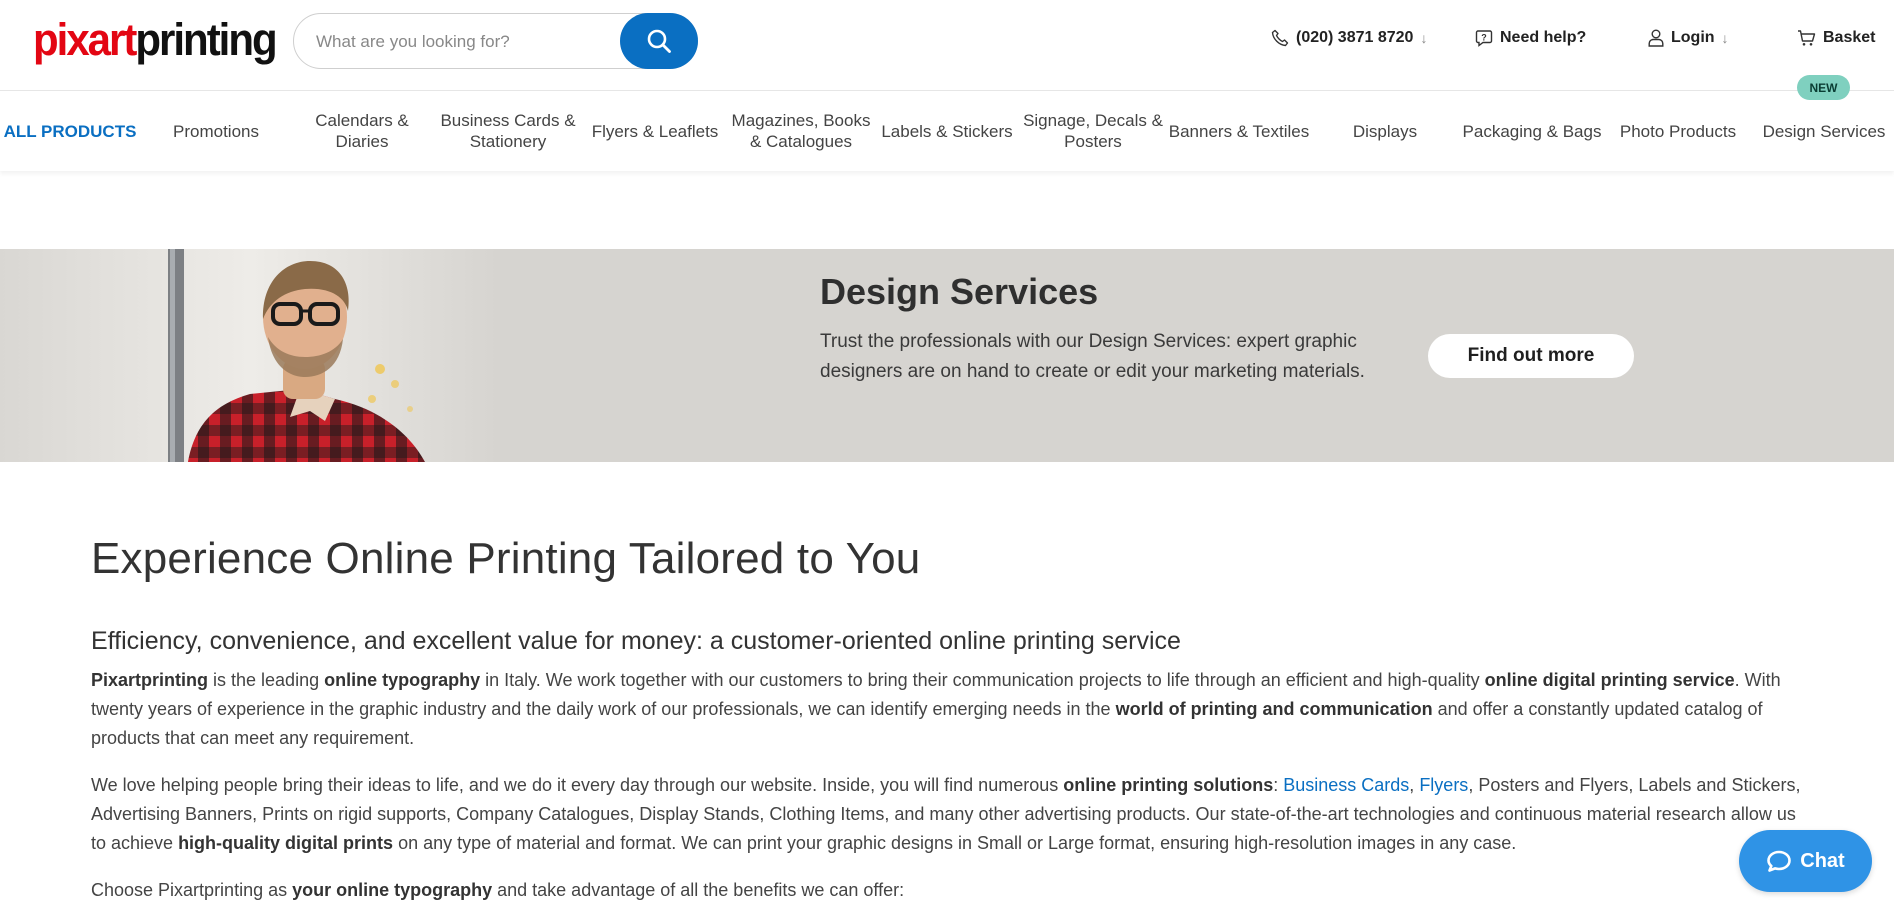 The height and width of the screenshot is (905, 1894). What do you see at coordinates (1532, 131) in the screenshot?
I see `nav-item-packaging-bags: Packaging & Bags` at bounding box center [1532, 131].